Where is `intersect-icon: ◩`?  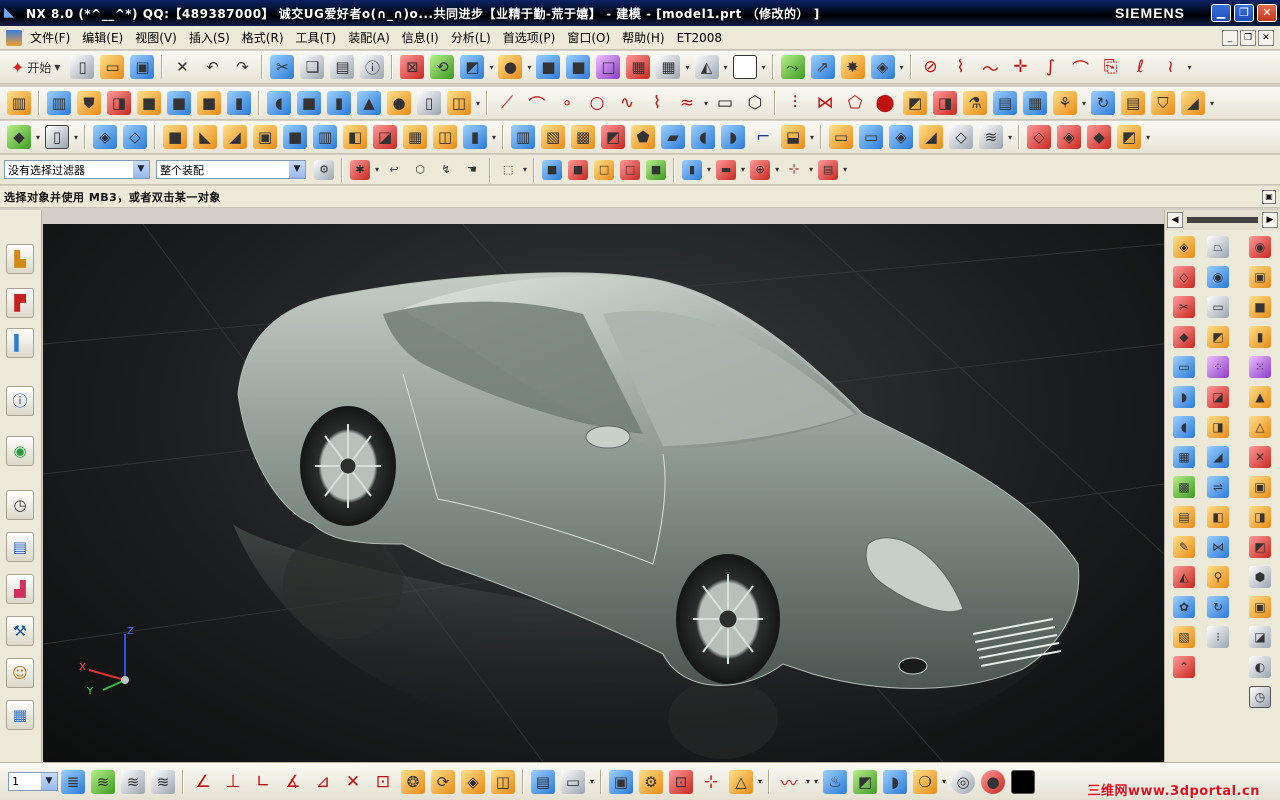 intersect-icon: ◩ is located at coordinates (1260, 547).